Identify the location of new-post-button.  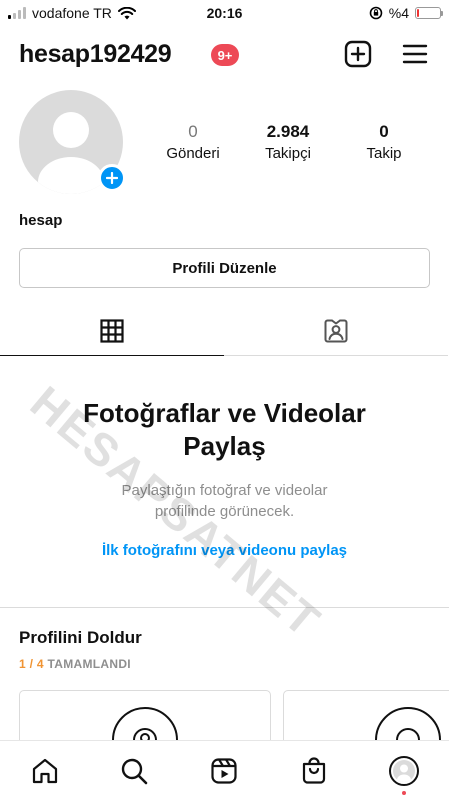
(358, 54).